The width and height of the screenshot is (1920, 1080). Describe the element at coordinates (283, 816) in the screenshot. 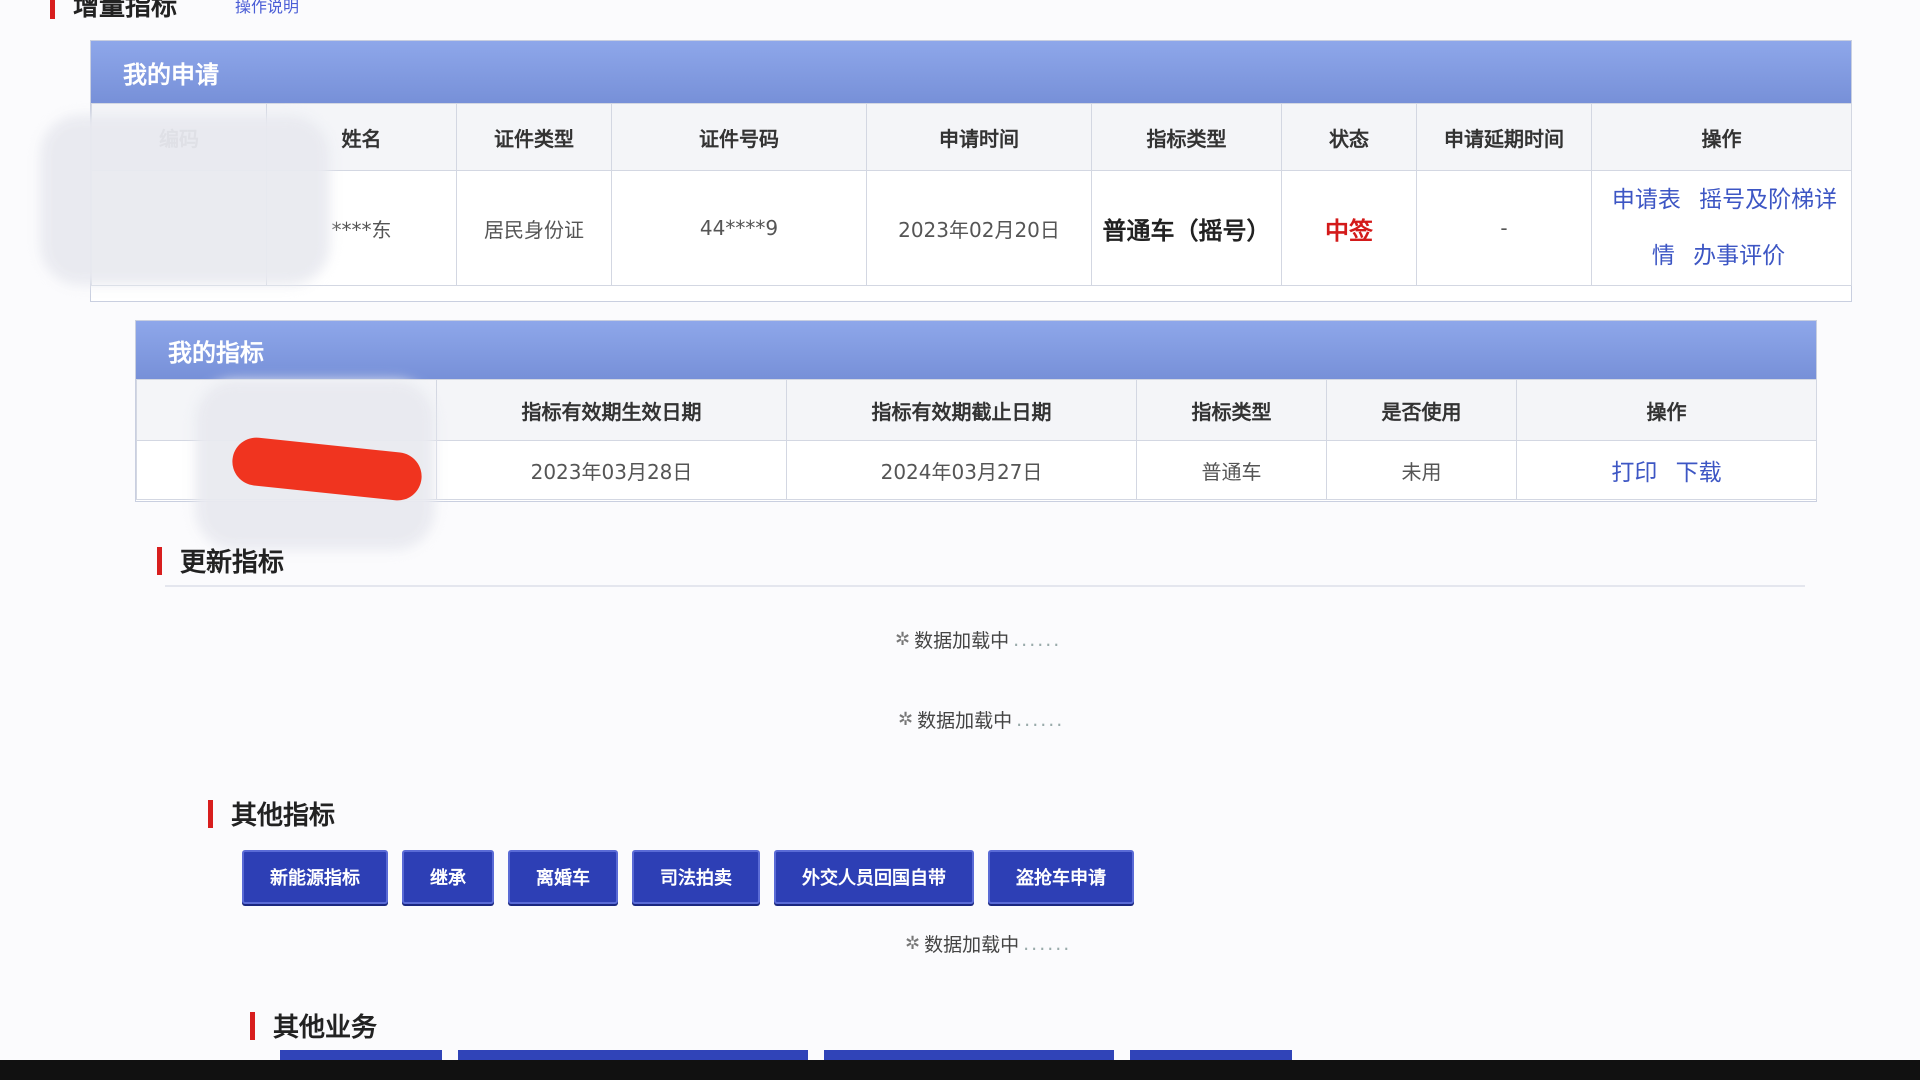

I see `section-title: 其他指标` at that location.